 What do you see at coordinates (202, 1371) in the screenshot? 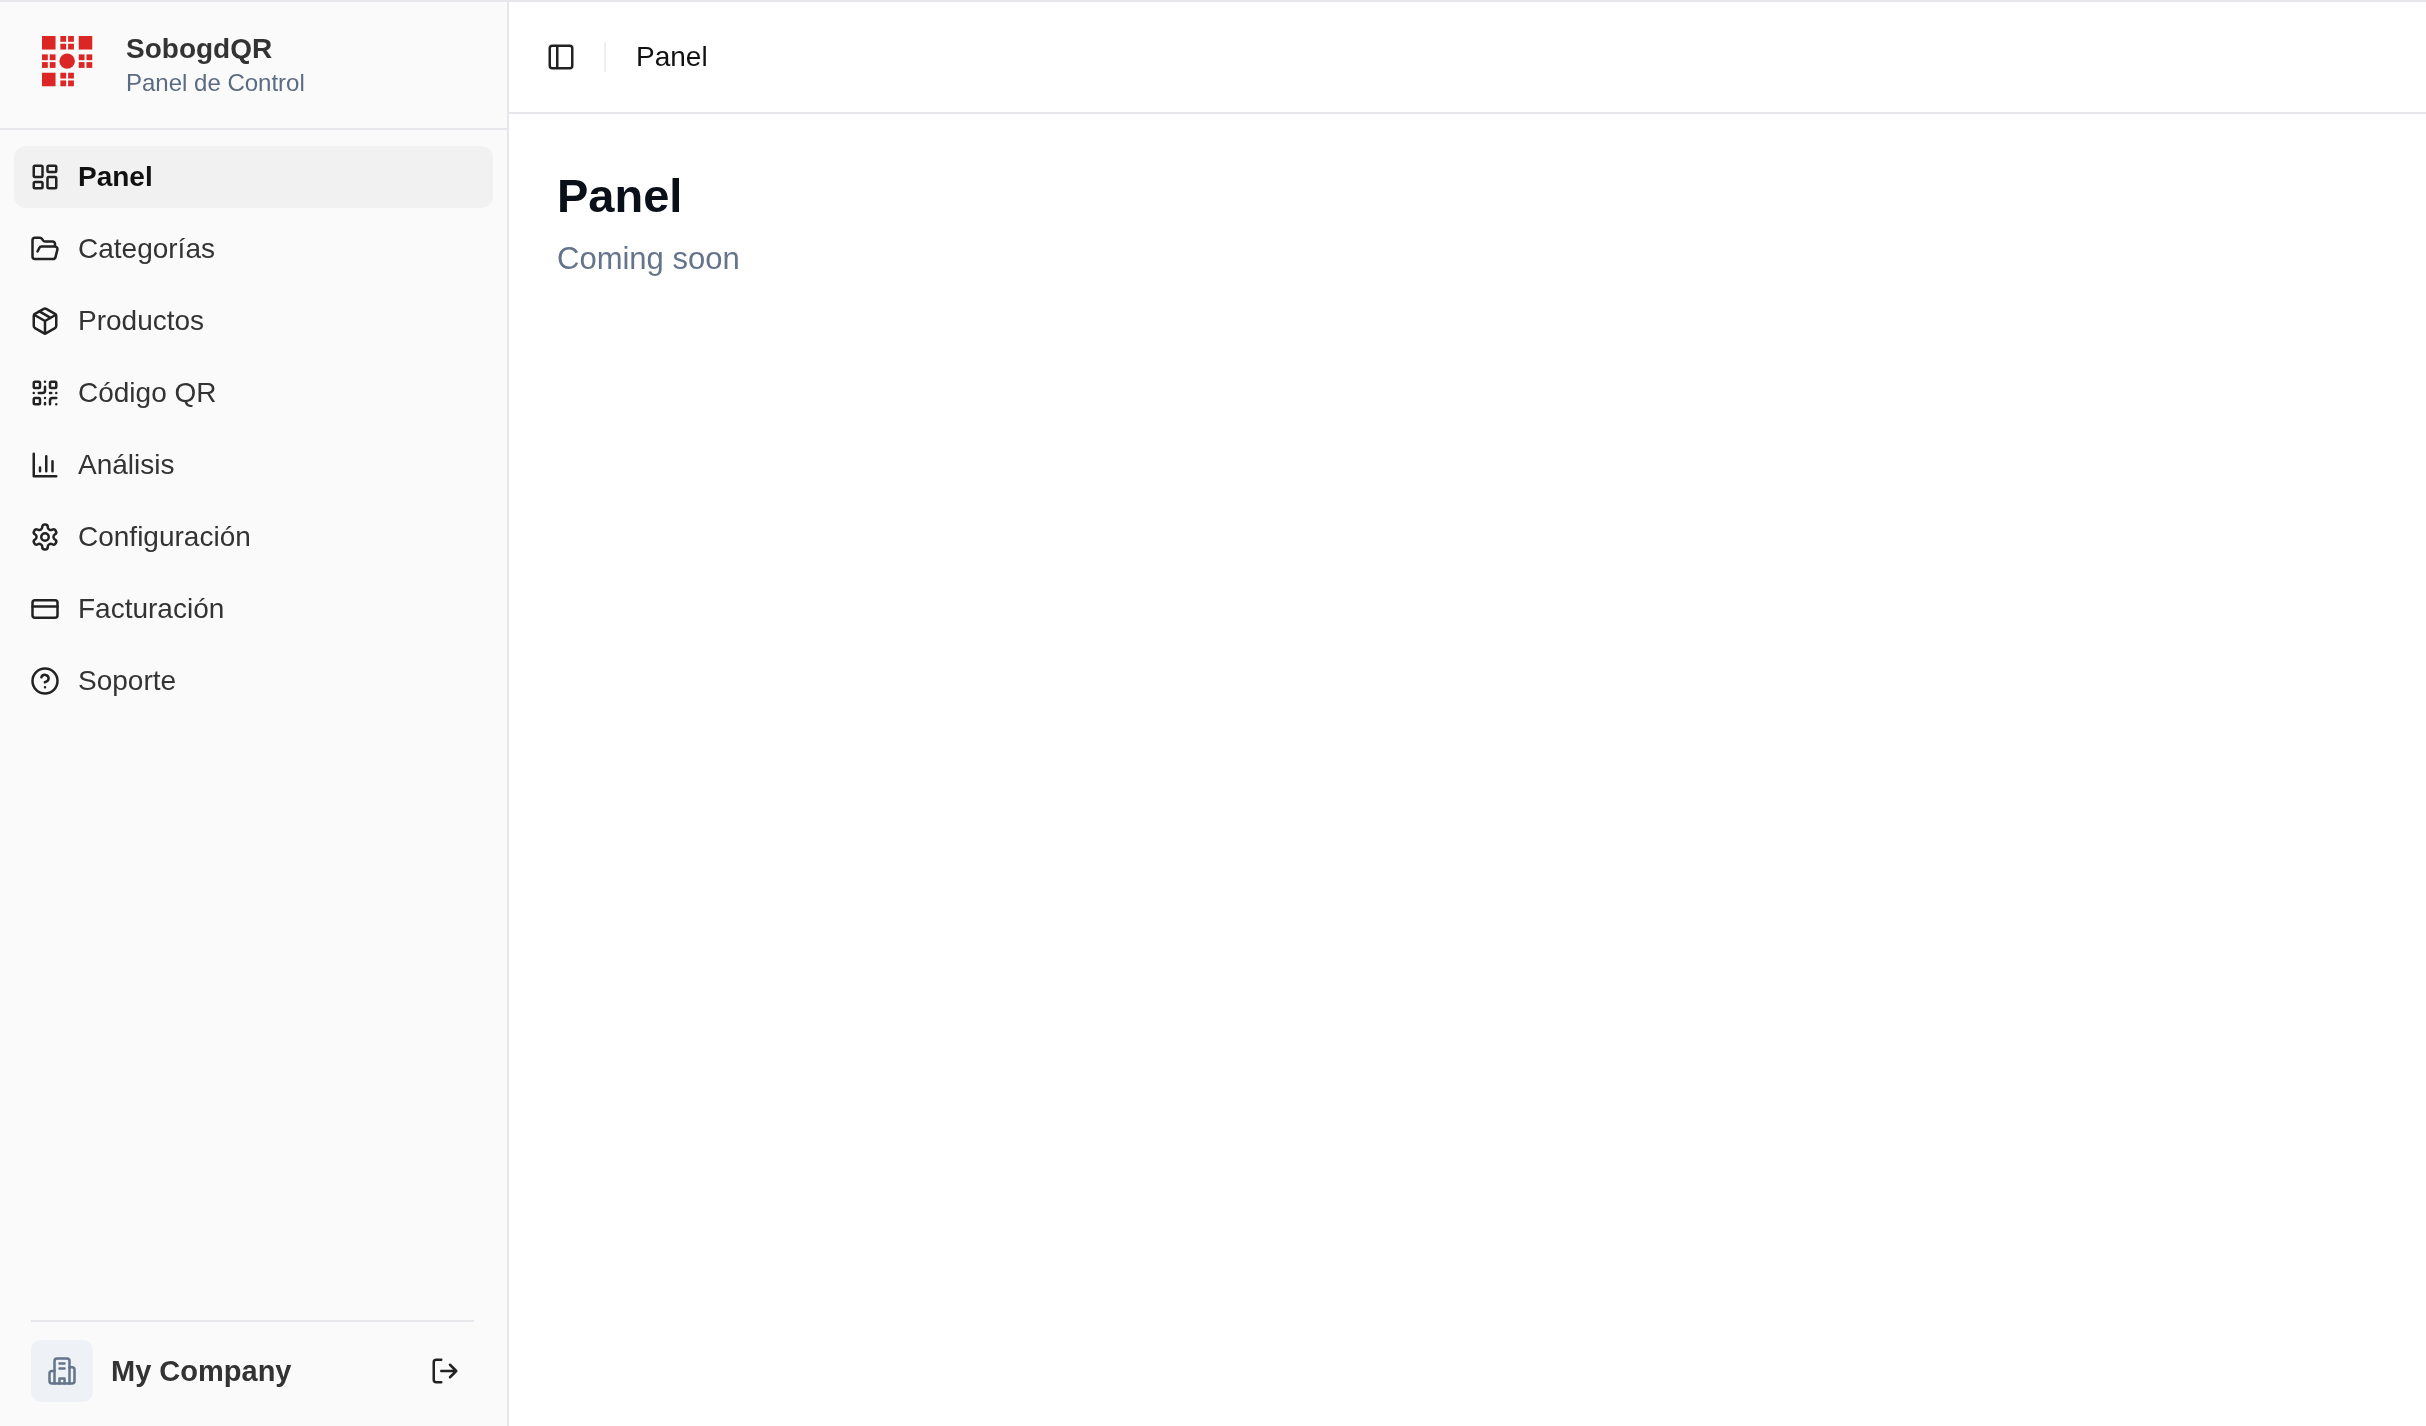
I see `company-name: My Company` at bounding box center [202, 1371].